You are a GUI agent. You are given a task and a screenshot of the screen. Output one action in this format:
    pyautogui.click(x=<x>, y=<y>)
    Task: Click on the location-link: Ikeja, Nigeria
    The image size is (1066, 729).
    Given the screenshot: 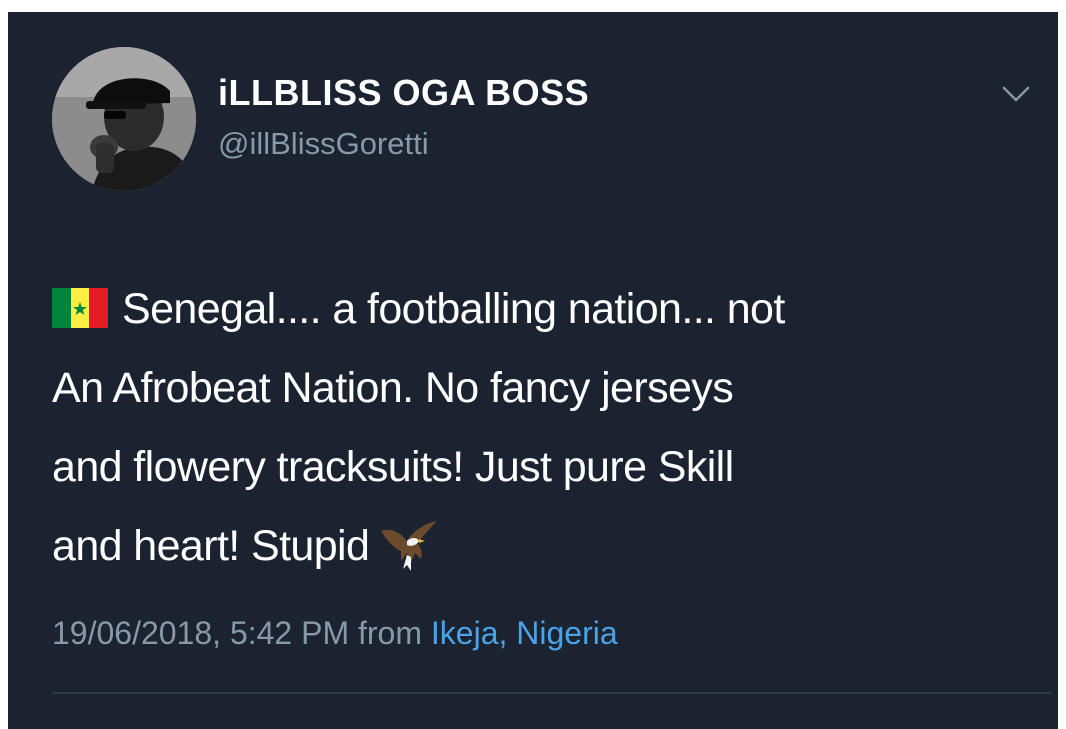 What is the action you would take?
    pyautogui.click(x=524, y=633)
    